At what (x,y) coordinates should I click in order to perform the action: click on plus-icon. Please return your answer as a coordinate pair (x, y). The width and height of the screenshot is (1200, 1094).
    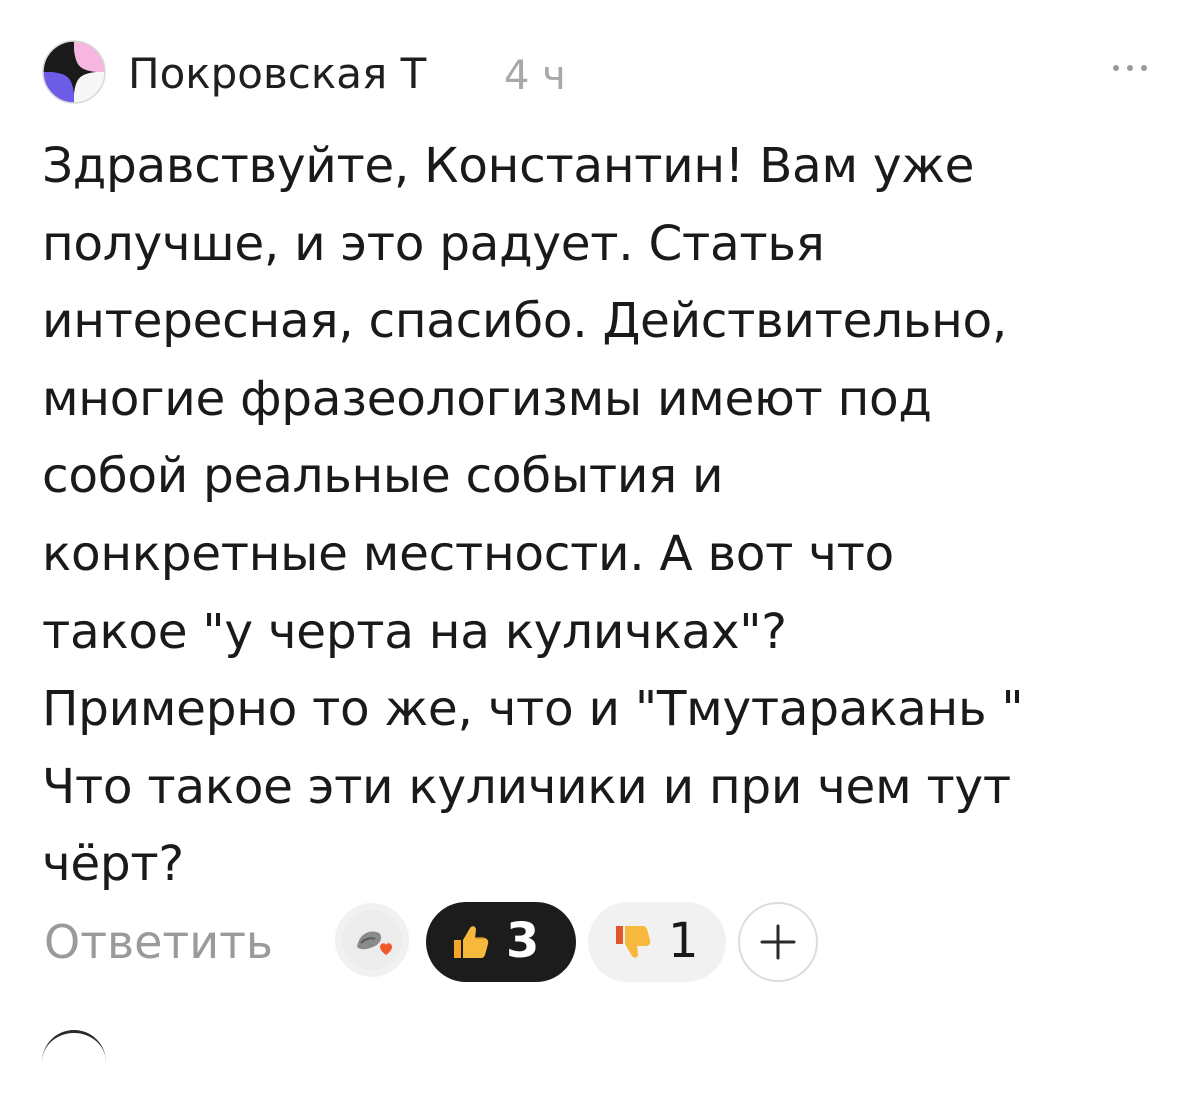
    Looking at the image, I should click on (778, 942).